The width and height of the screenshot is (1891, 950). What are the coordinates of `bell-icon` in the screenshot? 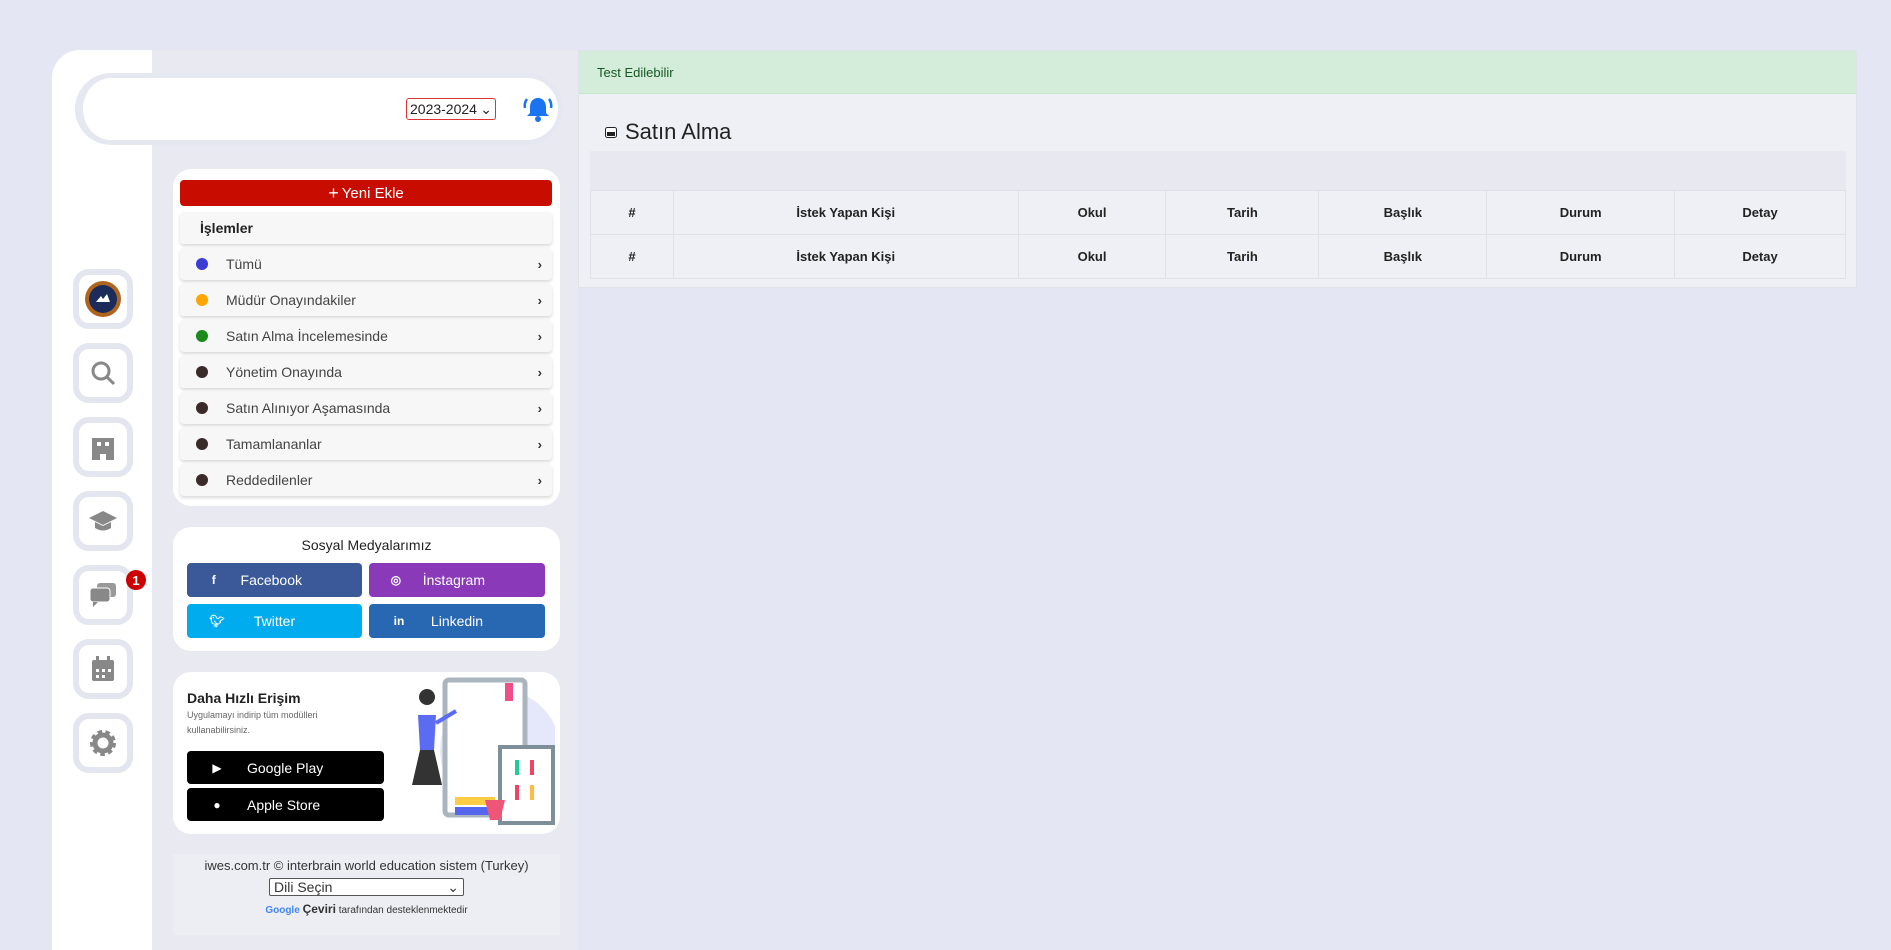 It's located at (538, 109).